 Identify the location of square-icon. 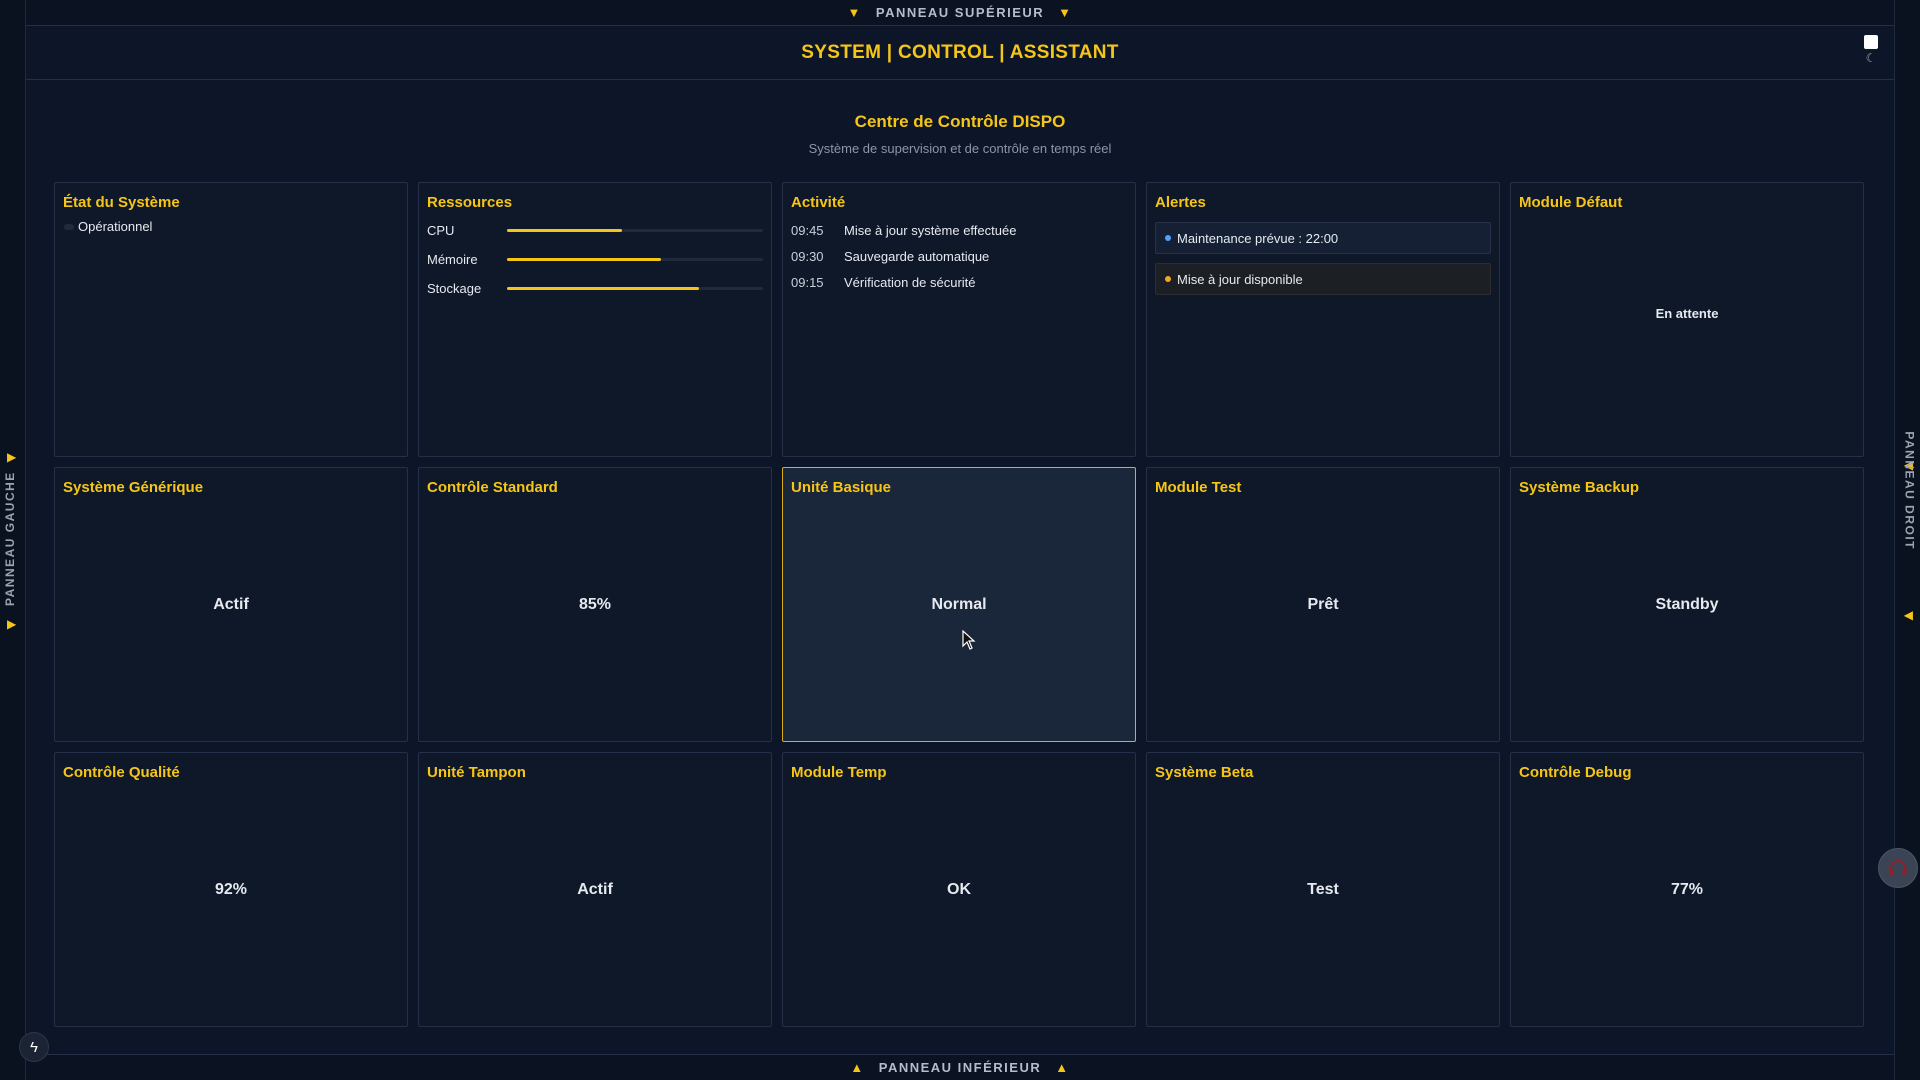
(1871, 42).